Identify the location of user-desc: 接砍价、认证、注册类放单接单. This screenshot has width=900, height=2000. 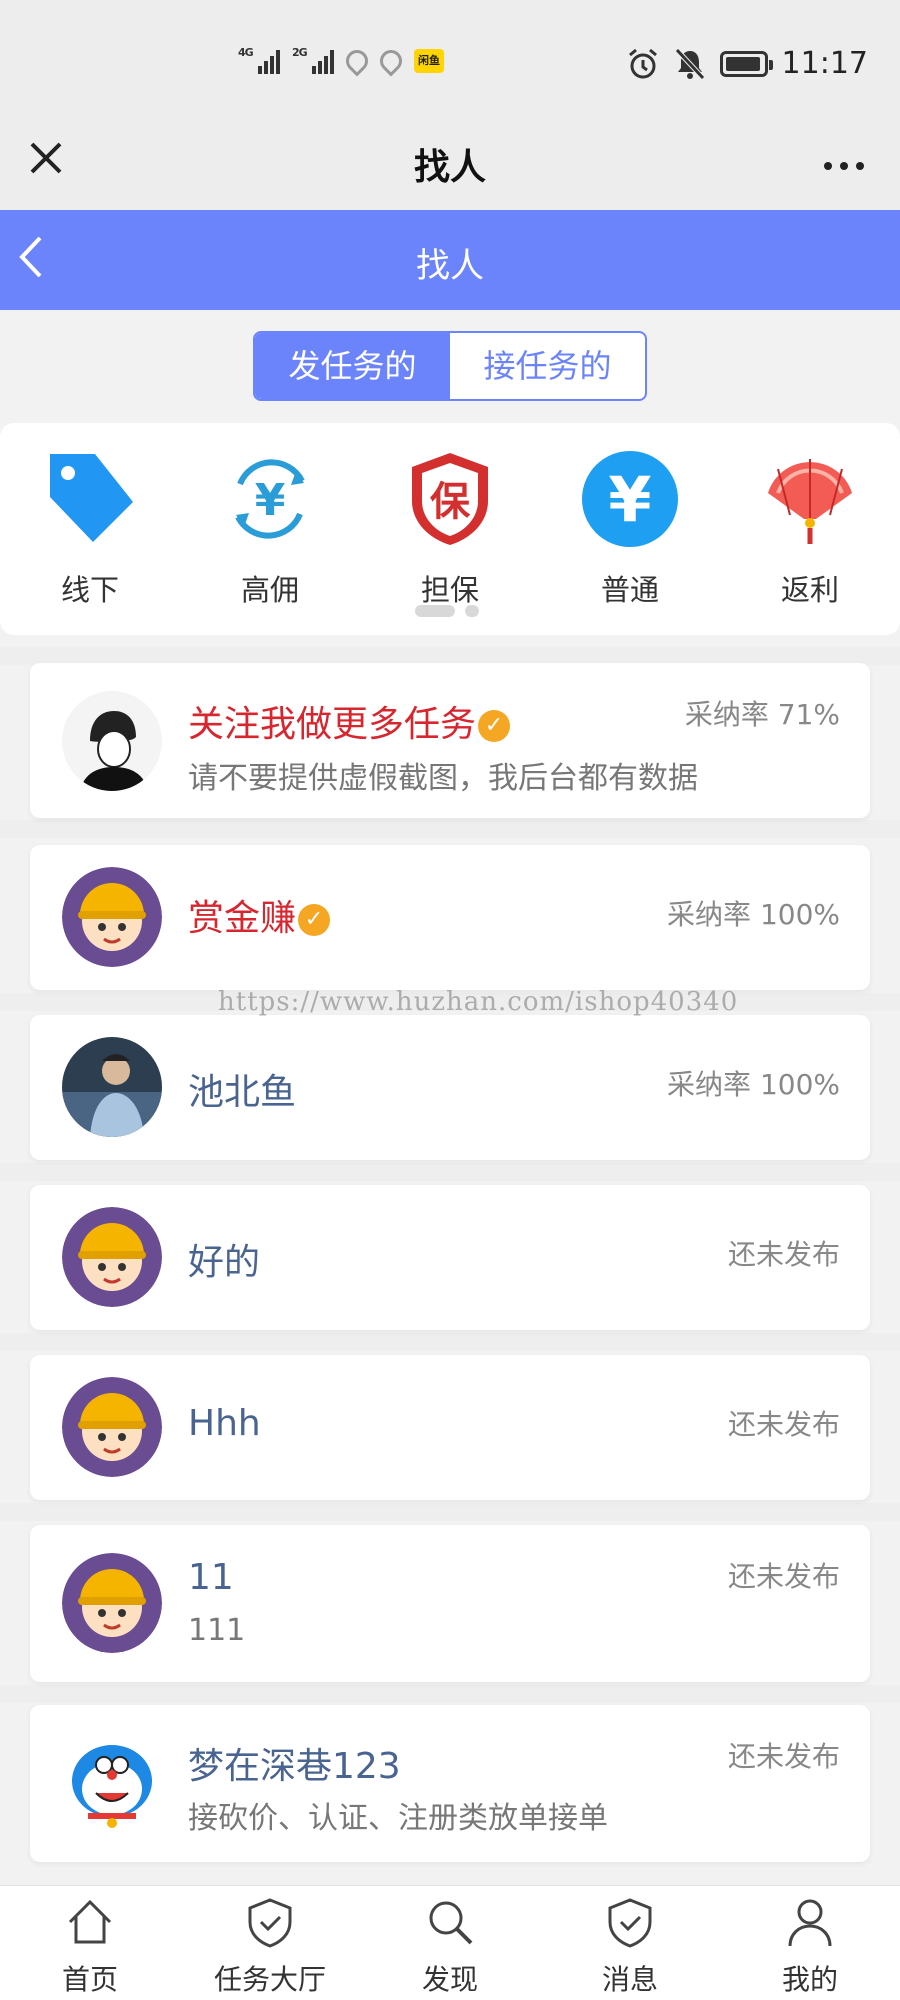
(398, 1818).